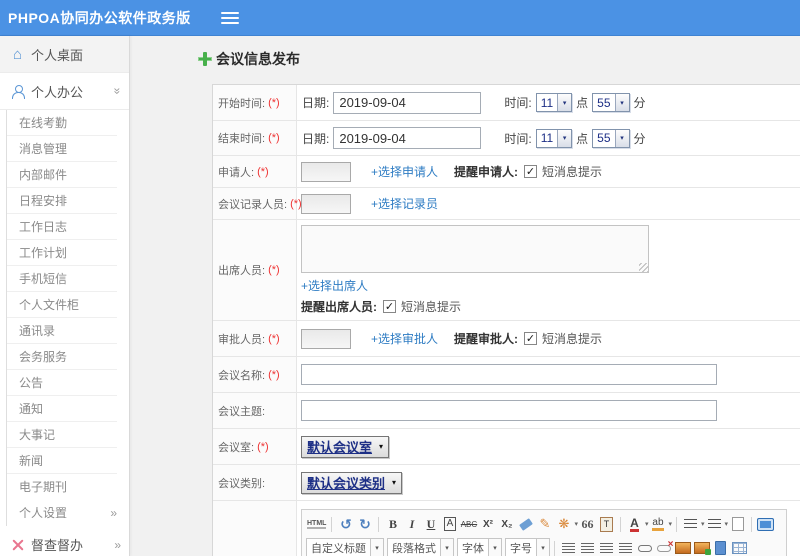 The image size is (800, 556). I want to click on subscript-icon: X₂, so click(506, 524).